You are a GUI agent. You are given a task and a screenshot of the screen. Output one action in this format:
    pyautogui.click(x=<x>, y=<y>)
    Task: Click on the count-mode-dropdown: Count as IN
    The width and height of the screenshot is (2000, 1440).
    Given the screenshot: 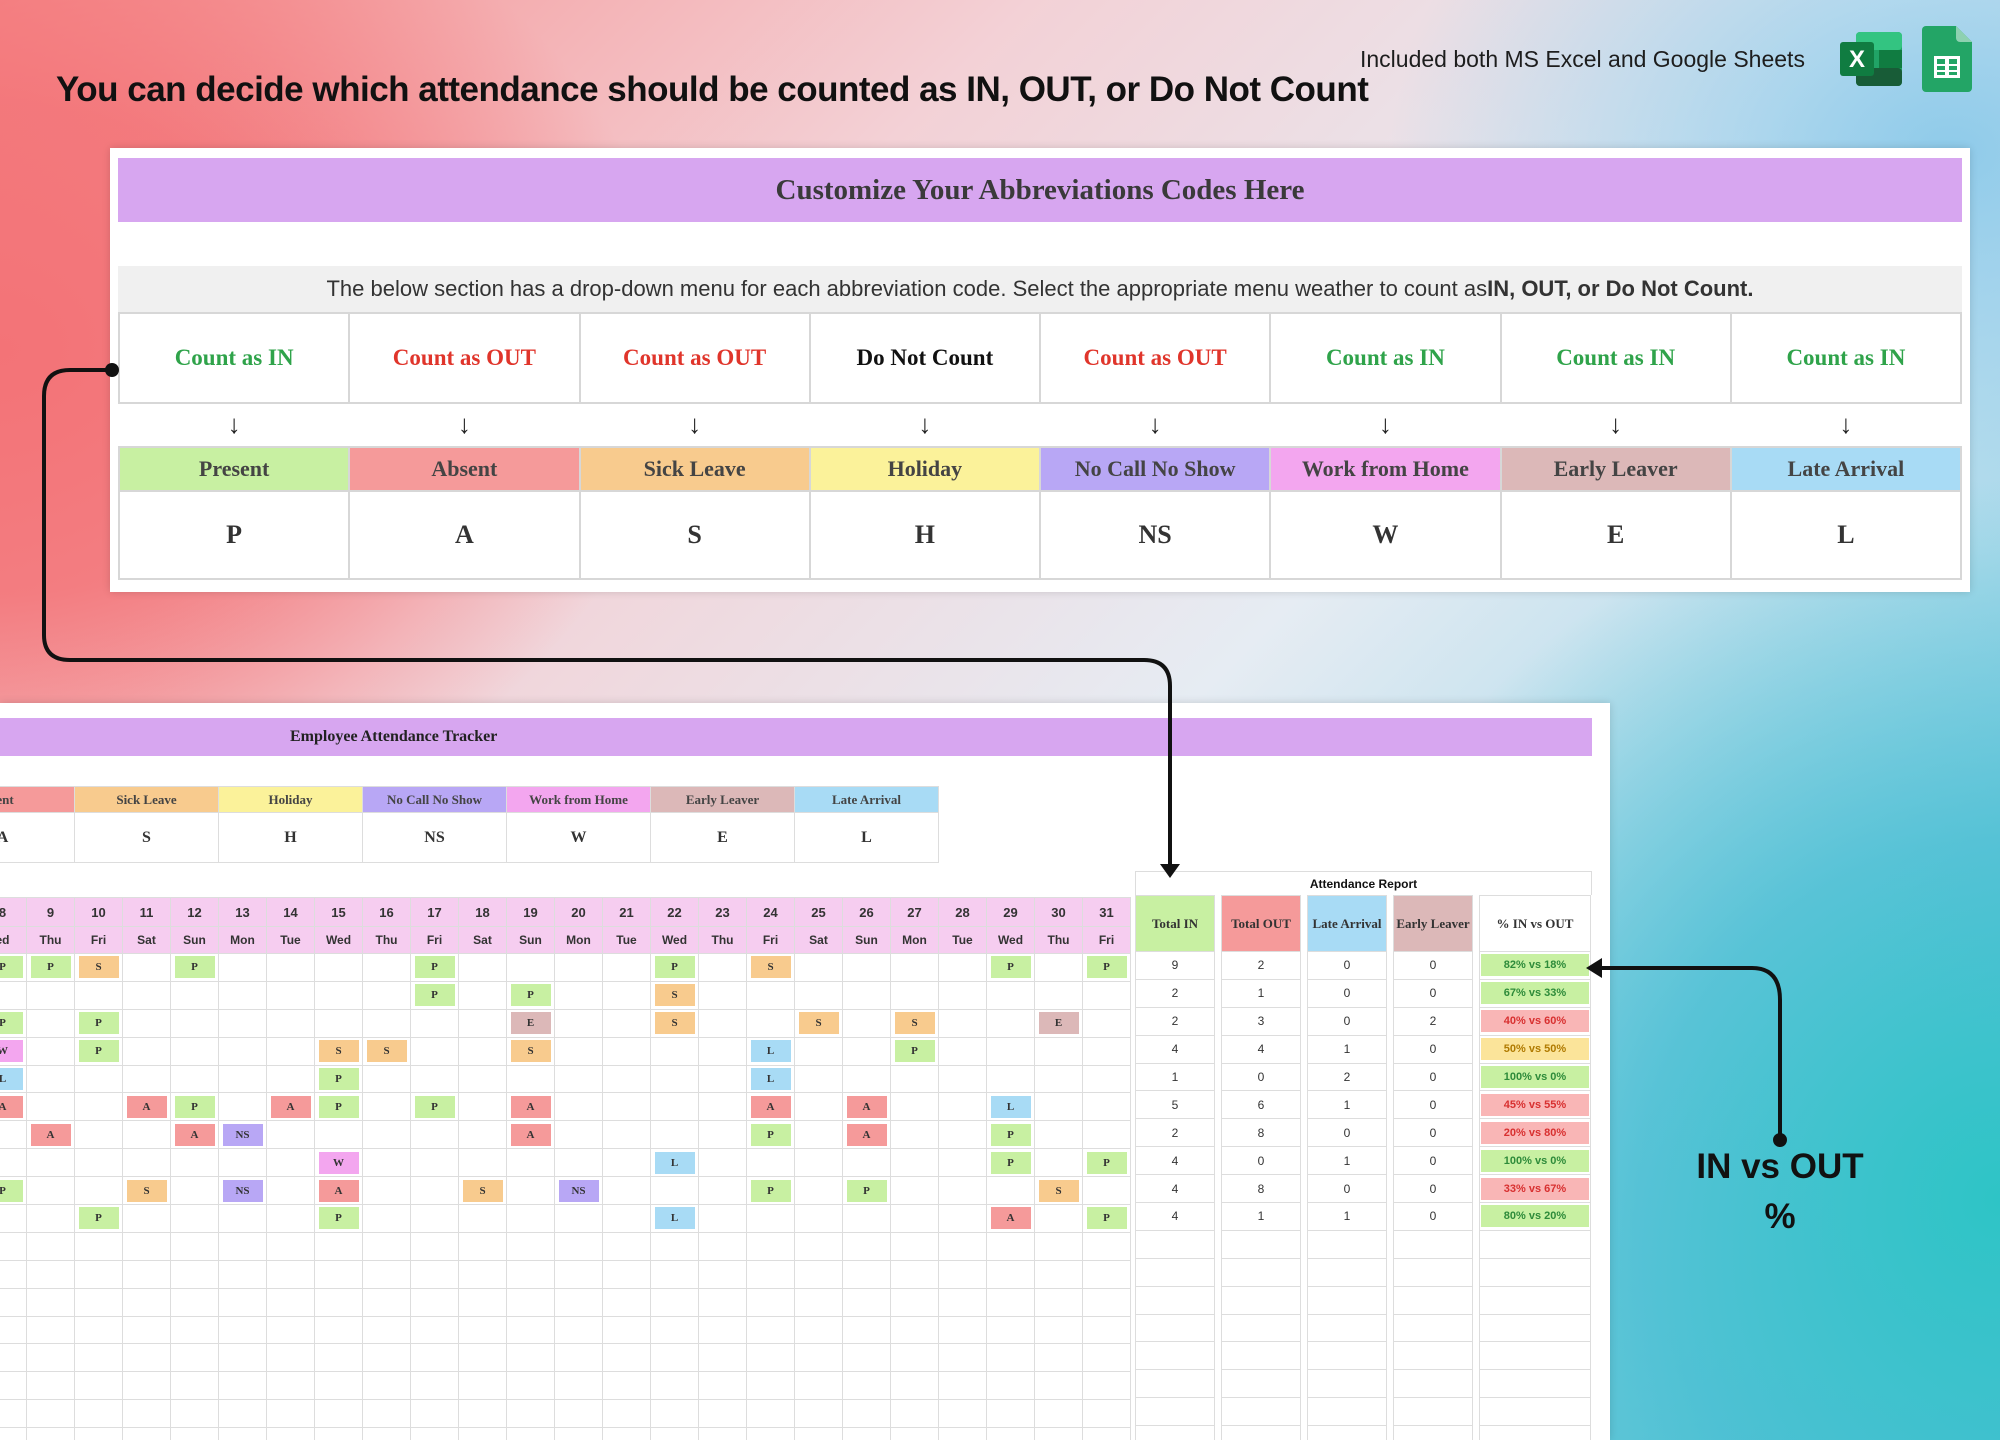 What is the action you would take?
    pyautogui.click(x=1385, y=358)
    